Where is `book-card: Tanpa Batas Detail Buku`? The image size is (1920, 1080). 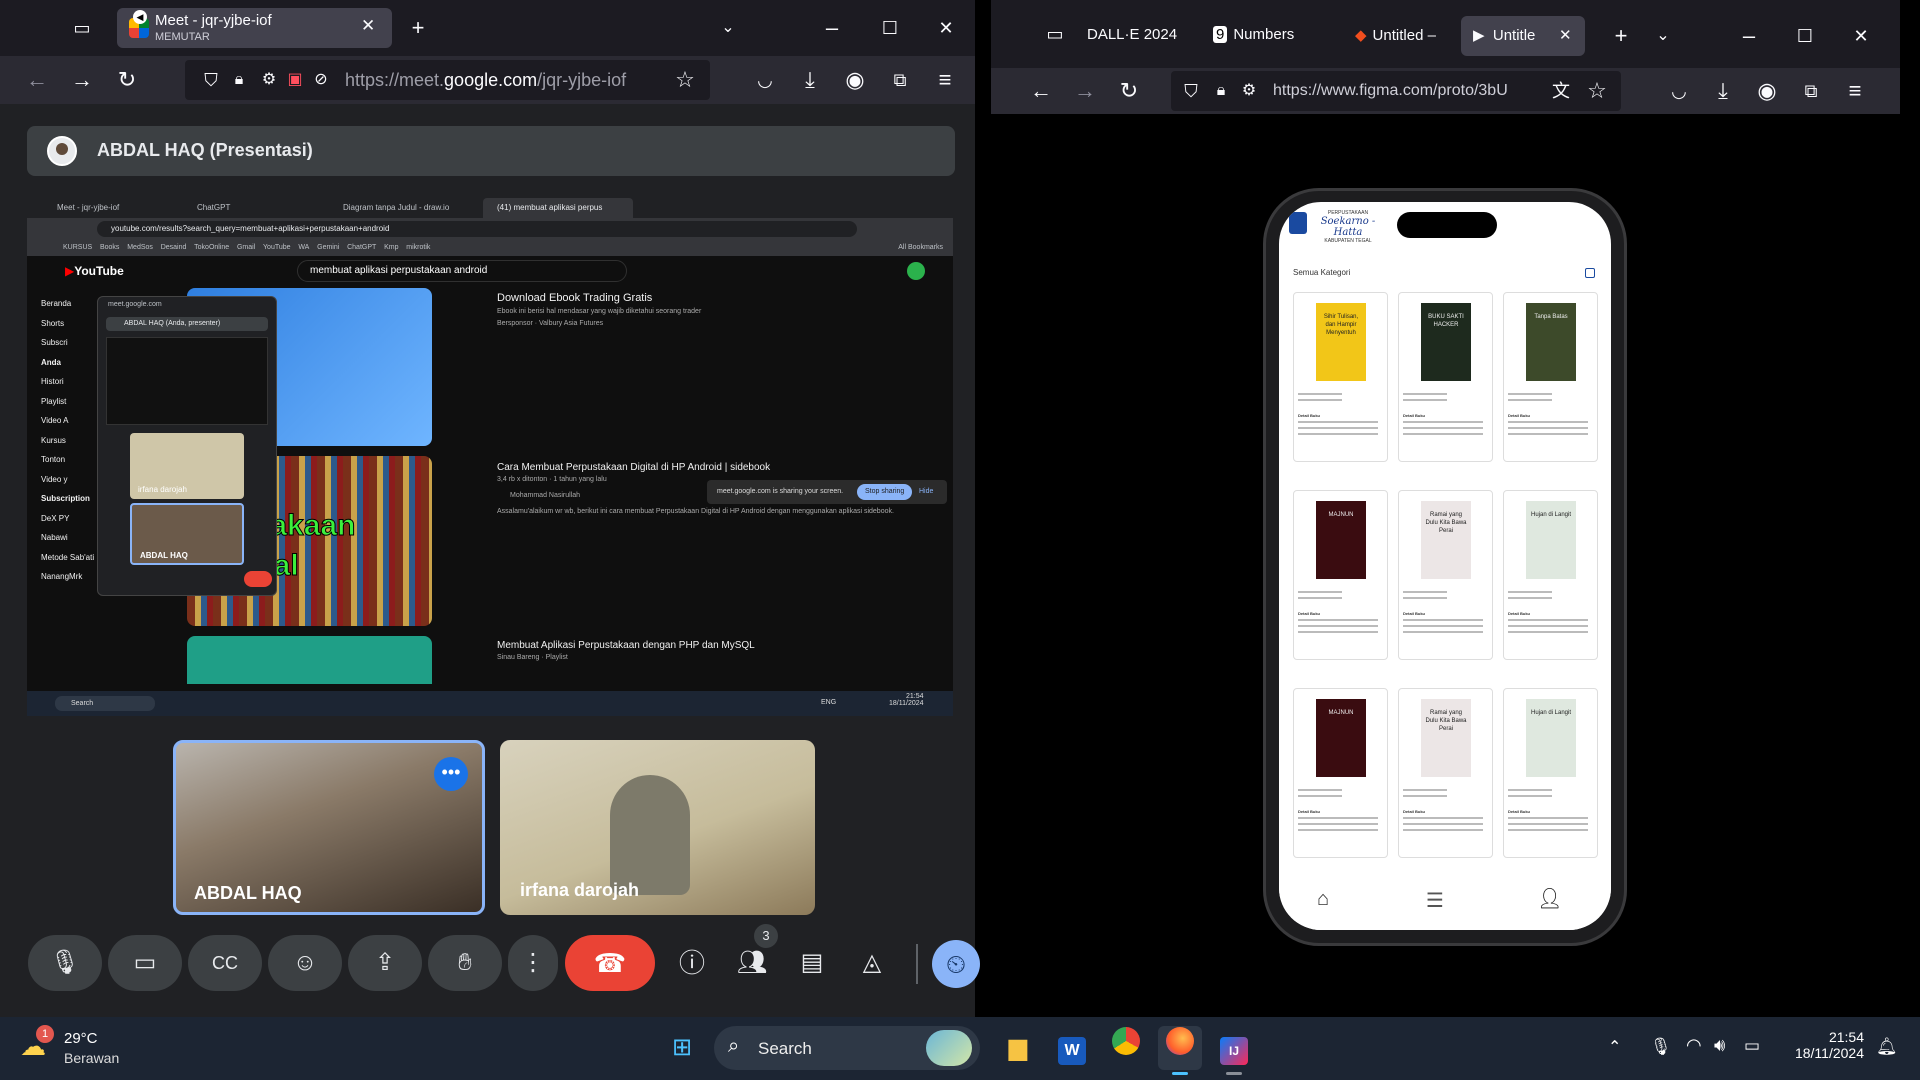
book-card: Tanpa Batas Detail Buku is located at coordinates (1550, 377).